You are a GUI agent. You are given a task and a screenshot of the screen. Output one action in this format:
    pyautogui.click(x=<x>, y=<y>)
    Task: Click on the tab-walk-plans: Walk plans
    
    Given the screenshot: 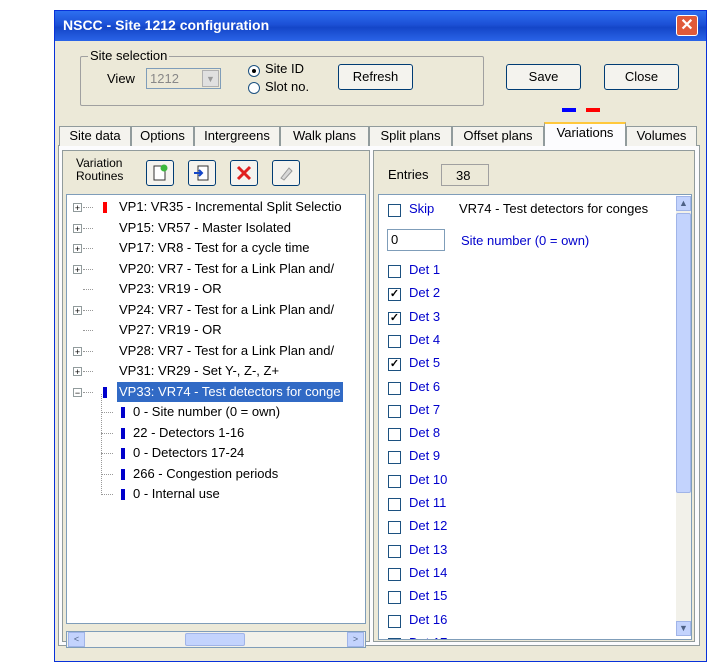 What is the action you would take?
    pyautogui.click(x=324, y=136)
    